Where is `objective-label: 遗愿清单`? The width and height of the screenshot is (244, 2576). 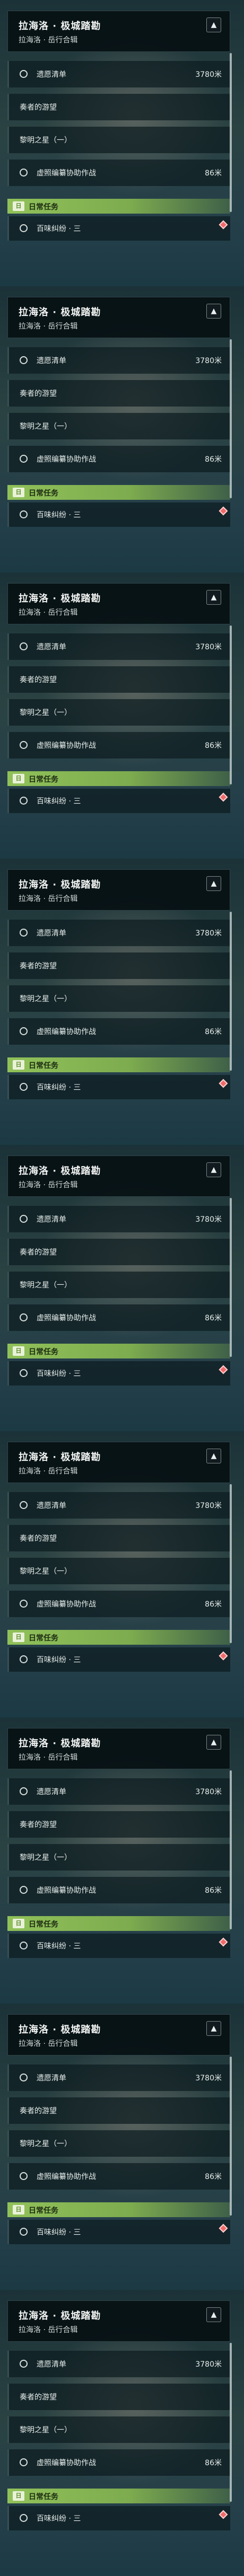
objective-label: 遗愿清单 is located at coordinates (52, 1219).